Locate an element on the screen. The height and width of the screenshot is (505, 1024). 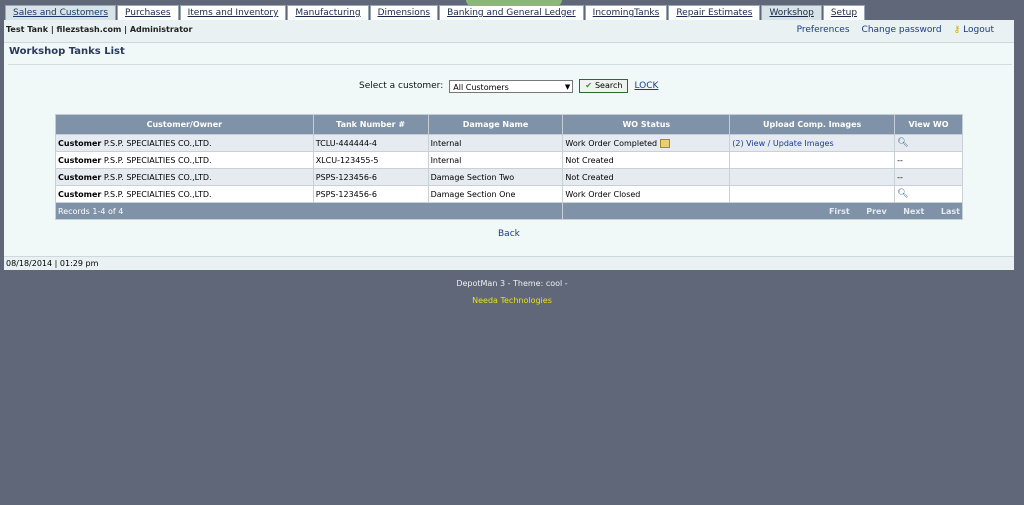
tab-setup: Setup is located at coordinates (844, 12).